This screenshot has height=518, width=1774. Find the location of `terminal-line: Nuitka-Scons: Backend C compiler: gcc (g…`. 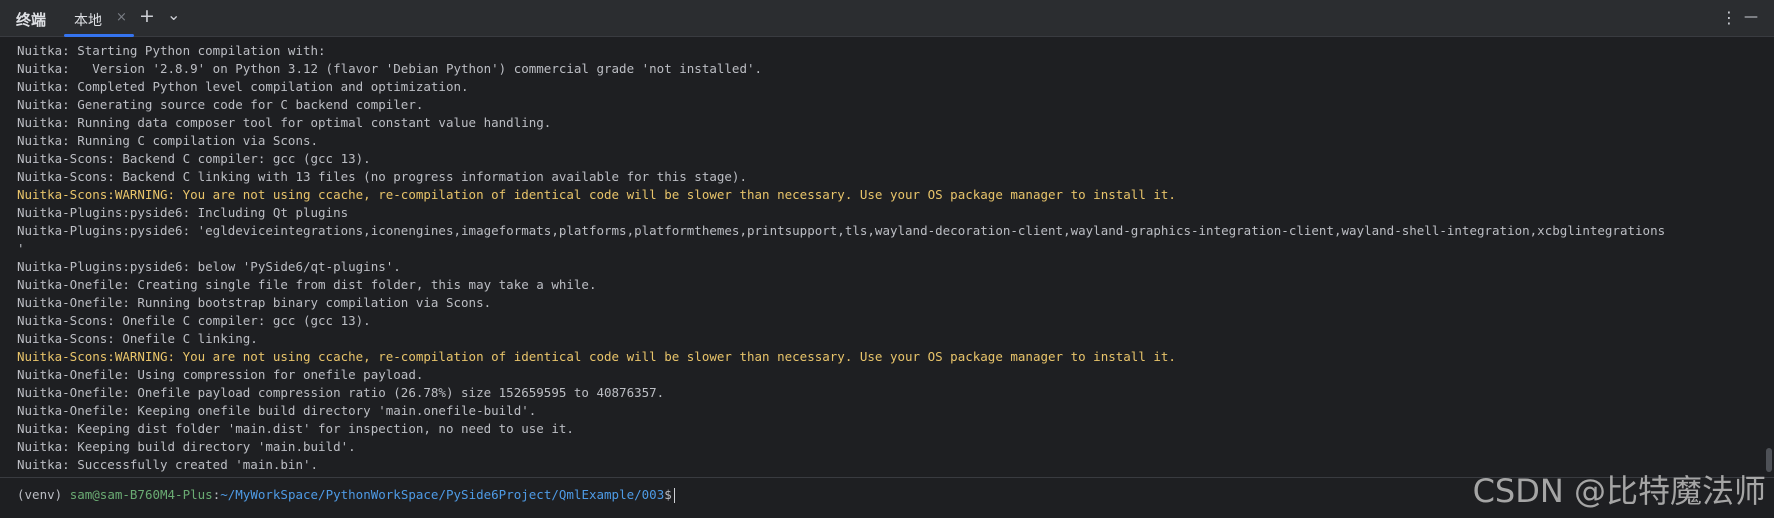

terminal-line: Nuitka-Scons: Backend C compiler: gcc (g… is located at coordinates (194, 158).